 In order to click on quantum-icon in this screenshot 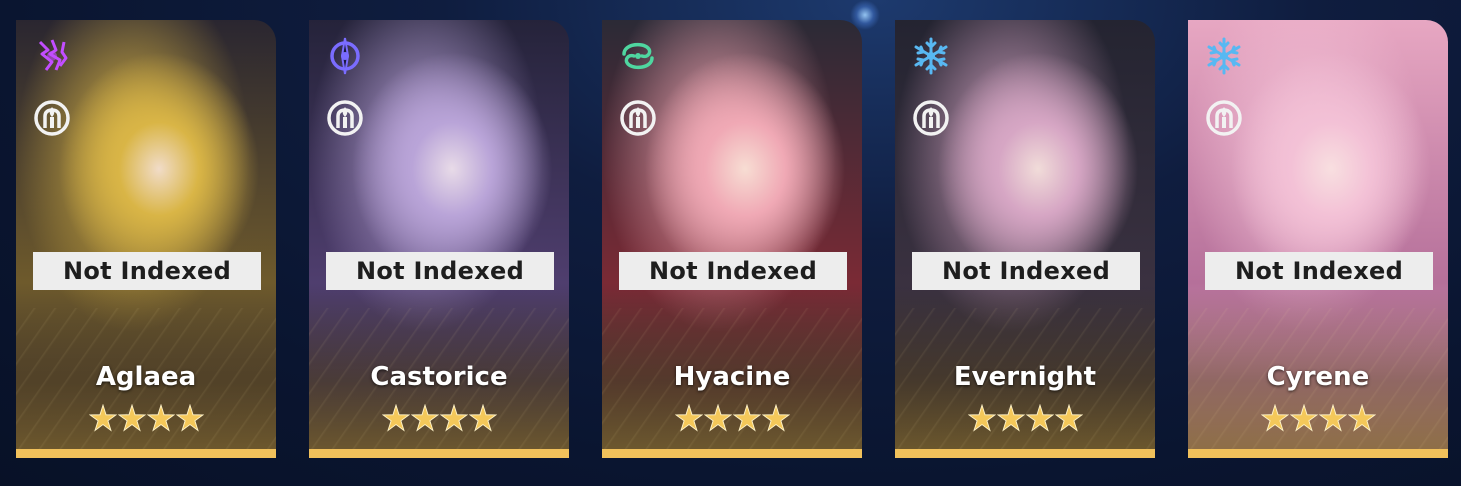, I will do `click(345, 56)`.